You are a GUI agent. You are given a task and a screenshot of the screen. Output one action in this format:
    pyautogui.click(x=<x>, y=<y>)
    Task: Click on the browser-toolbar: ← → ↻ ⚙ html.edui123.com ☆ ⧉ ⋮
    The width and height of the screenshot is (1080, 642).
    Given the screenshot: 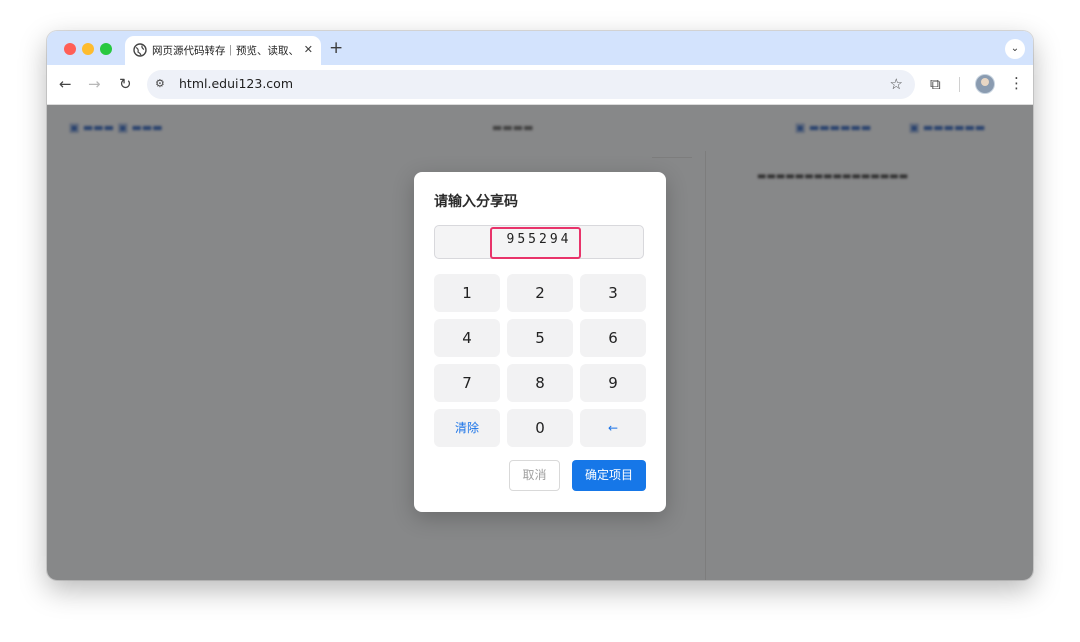 What is the action you would take?
    pyautogui.click(x=540, y=85)
    